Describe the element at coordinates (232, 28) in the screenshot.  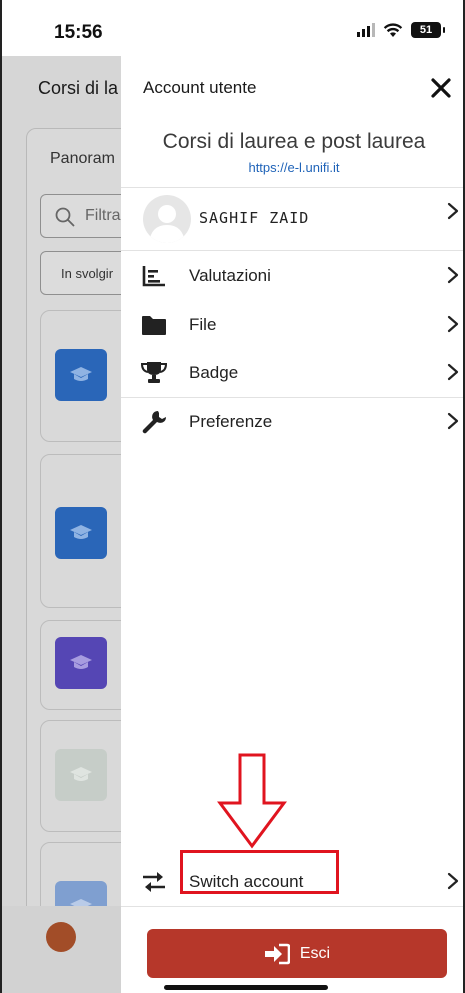
I see `status-bar: 15:56 51` at that location.